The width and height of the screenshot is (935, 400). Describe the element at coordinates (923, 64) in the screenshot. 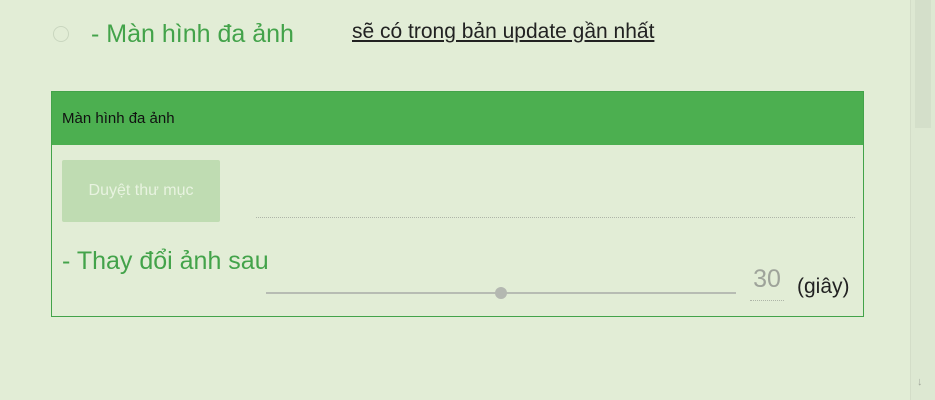

I see `scrollbar-thumb` at that location.